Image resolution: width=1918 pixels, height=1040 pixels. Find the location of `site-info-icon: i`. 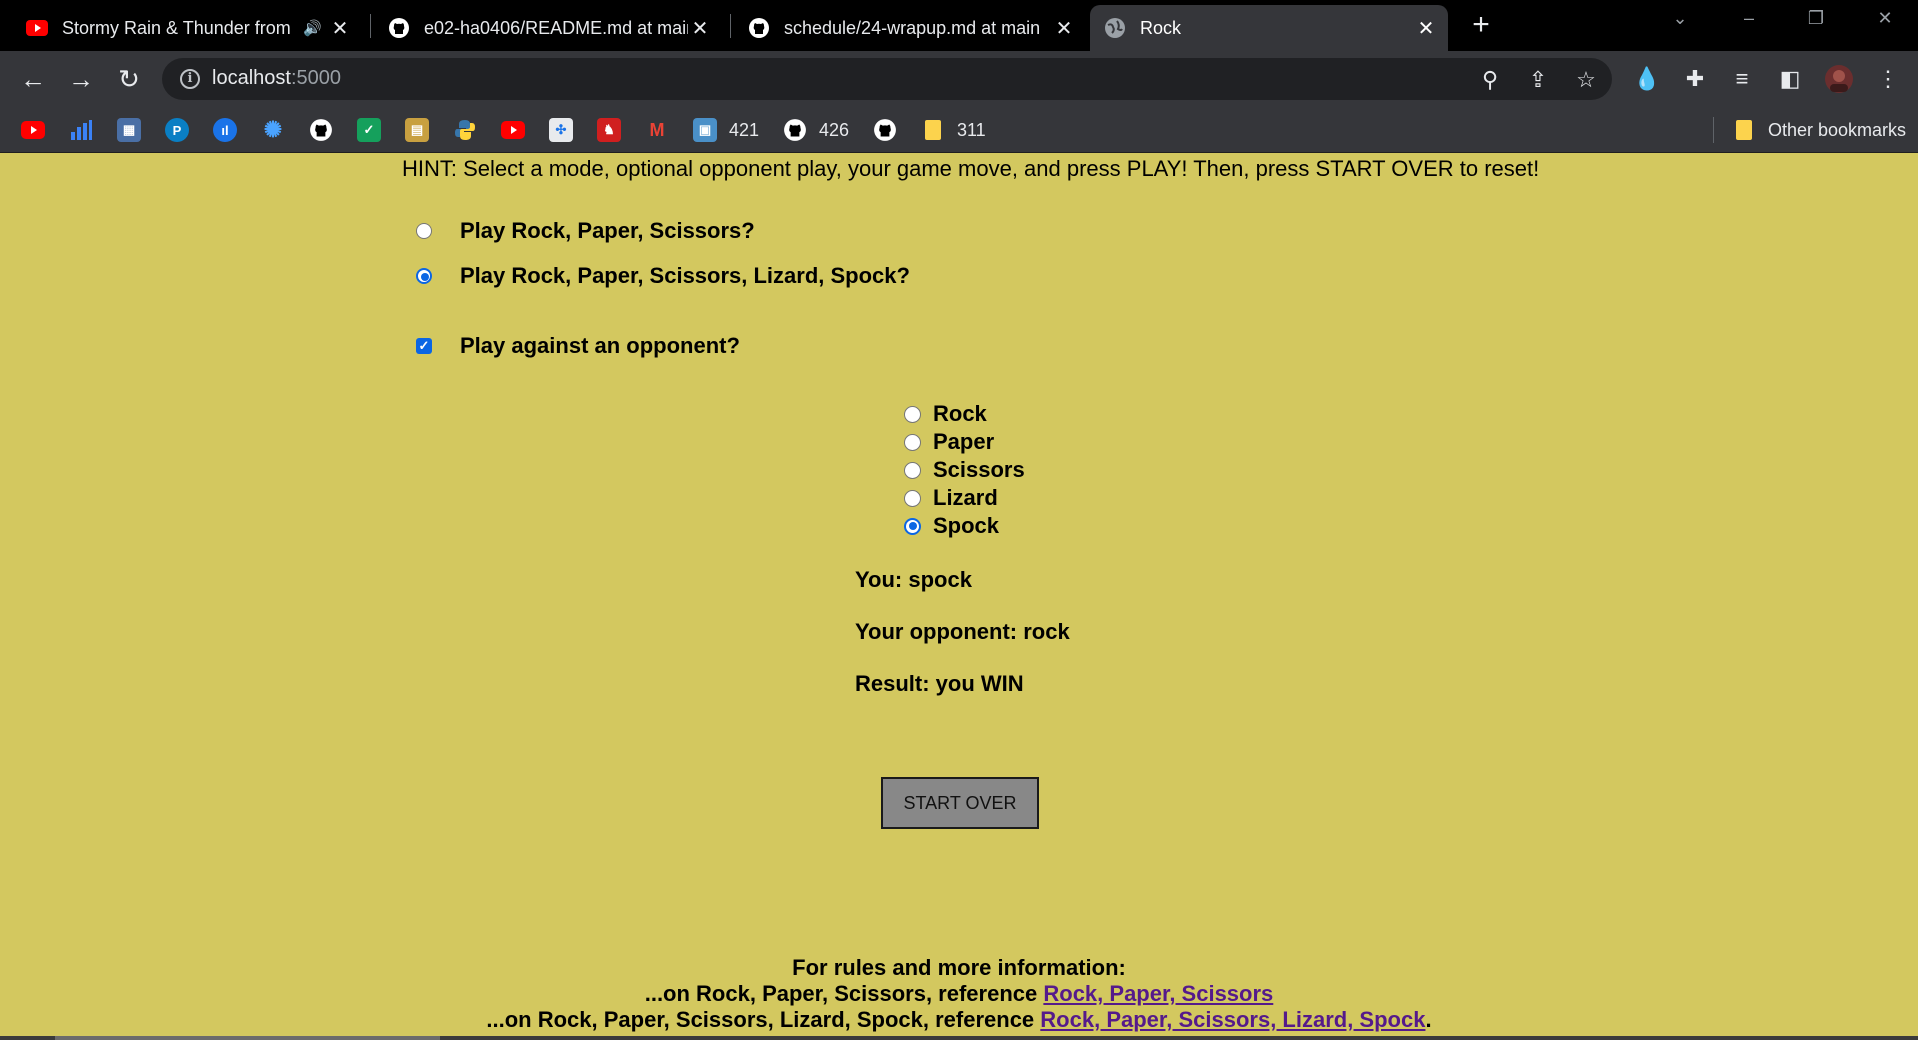

site-info-icon: i is located at coordinates (190, 79).